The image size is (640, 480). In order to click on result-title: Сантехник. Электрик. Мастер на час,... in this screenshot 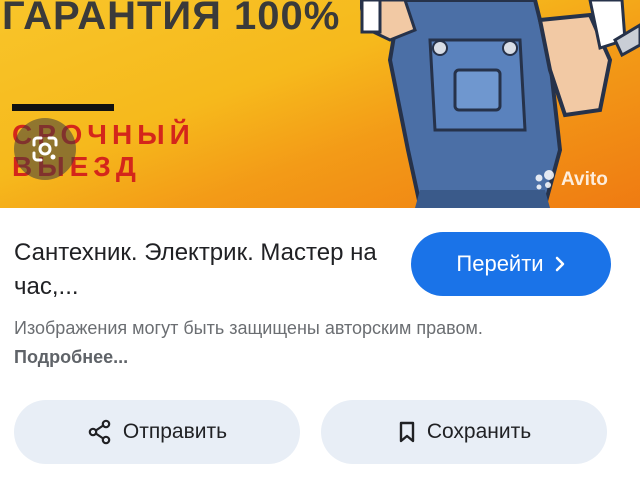, I will do `click(199, 270)`.